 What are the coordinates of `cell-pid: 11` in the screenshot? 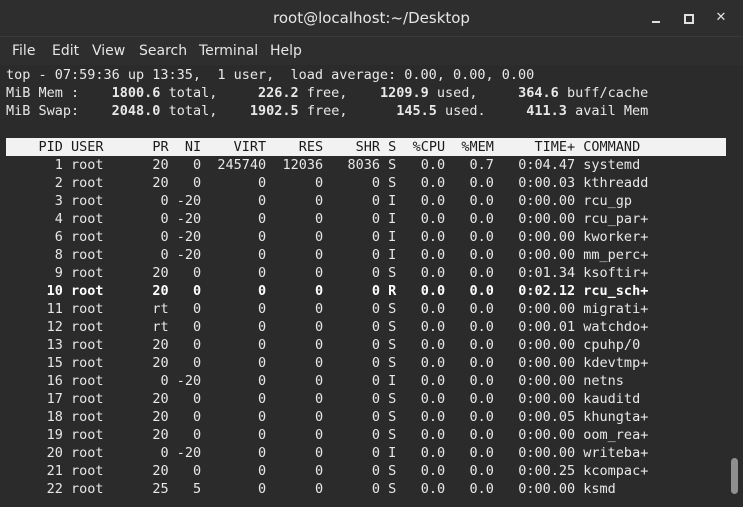 It's located at (34, 309).